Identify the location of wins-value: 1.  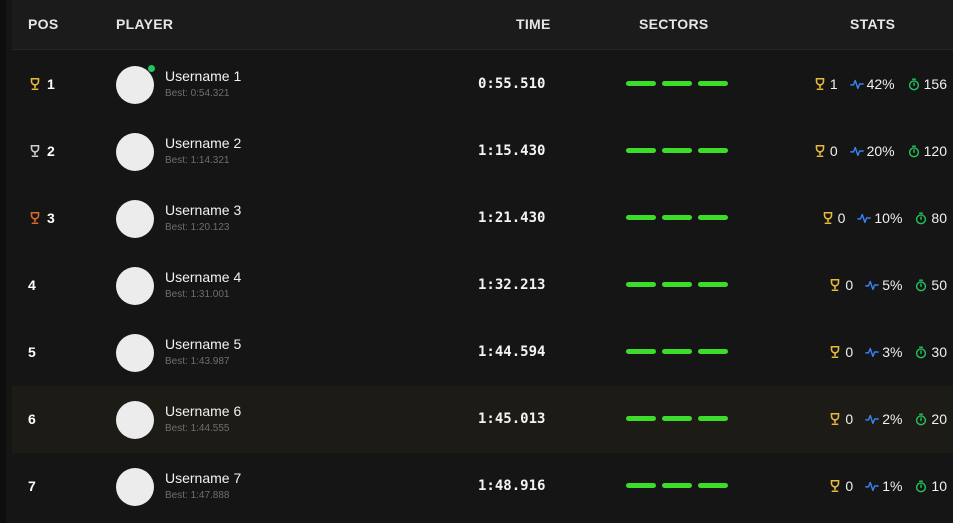
(833, 84).